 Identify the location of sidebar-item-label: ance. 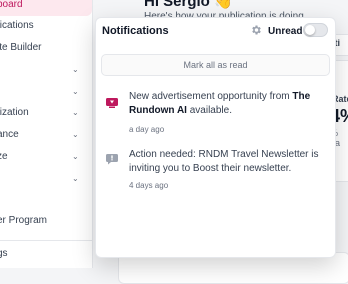
(9, 134).